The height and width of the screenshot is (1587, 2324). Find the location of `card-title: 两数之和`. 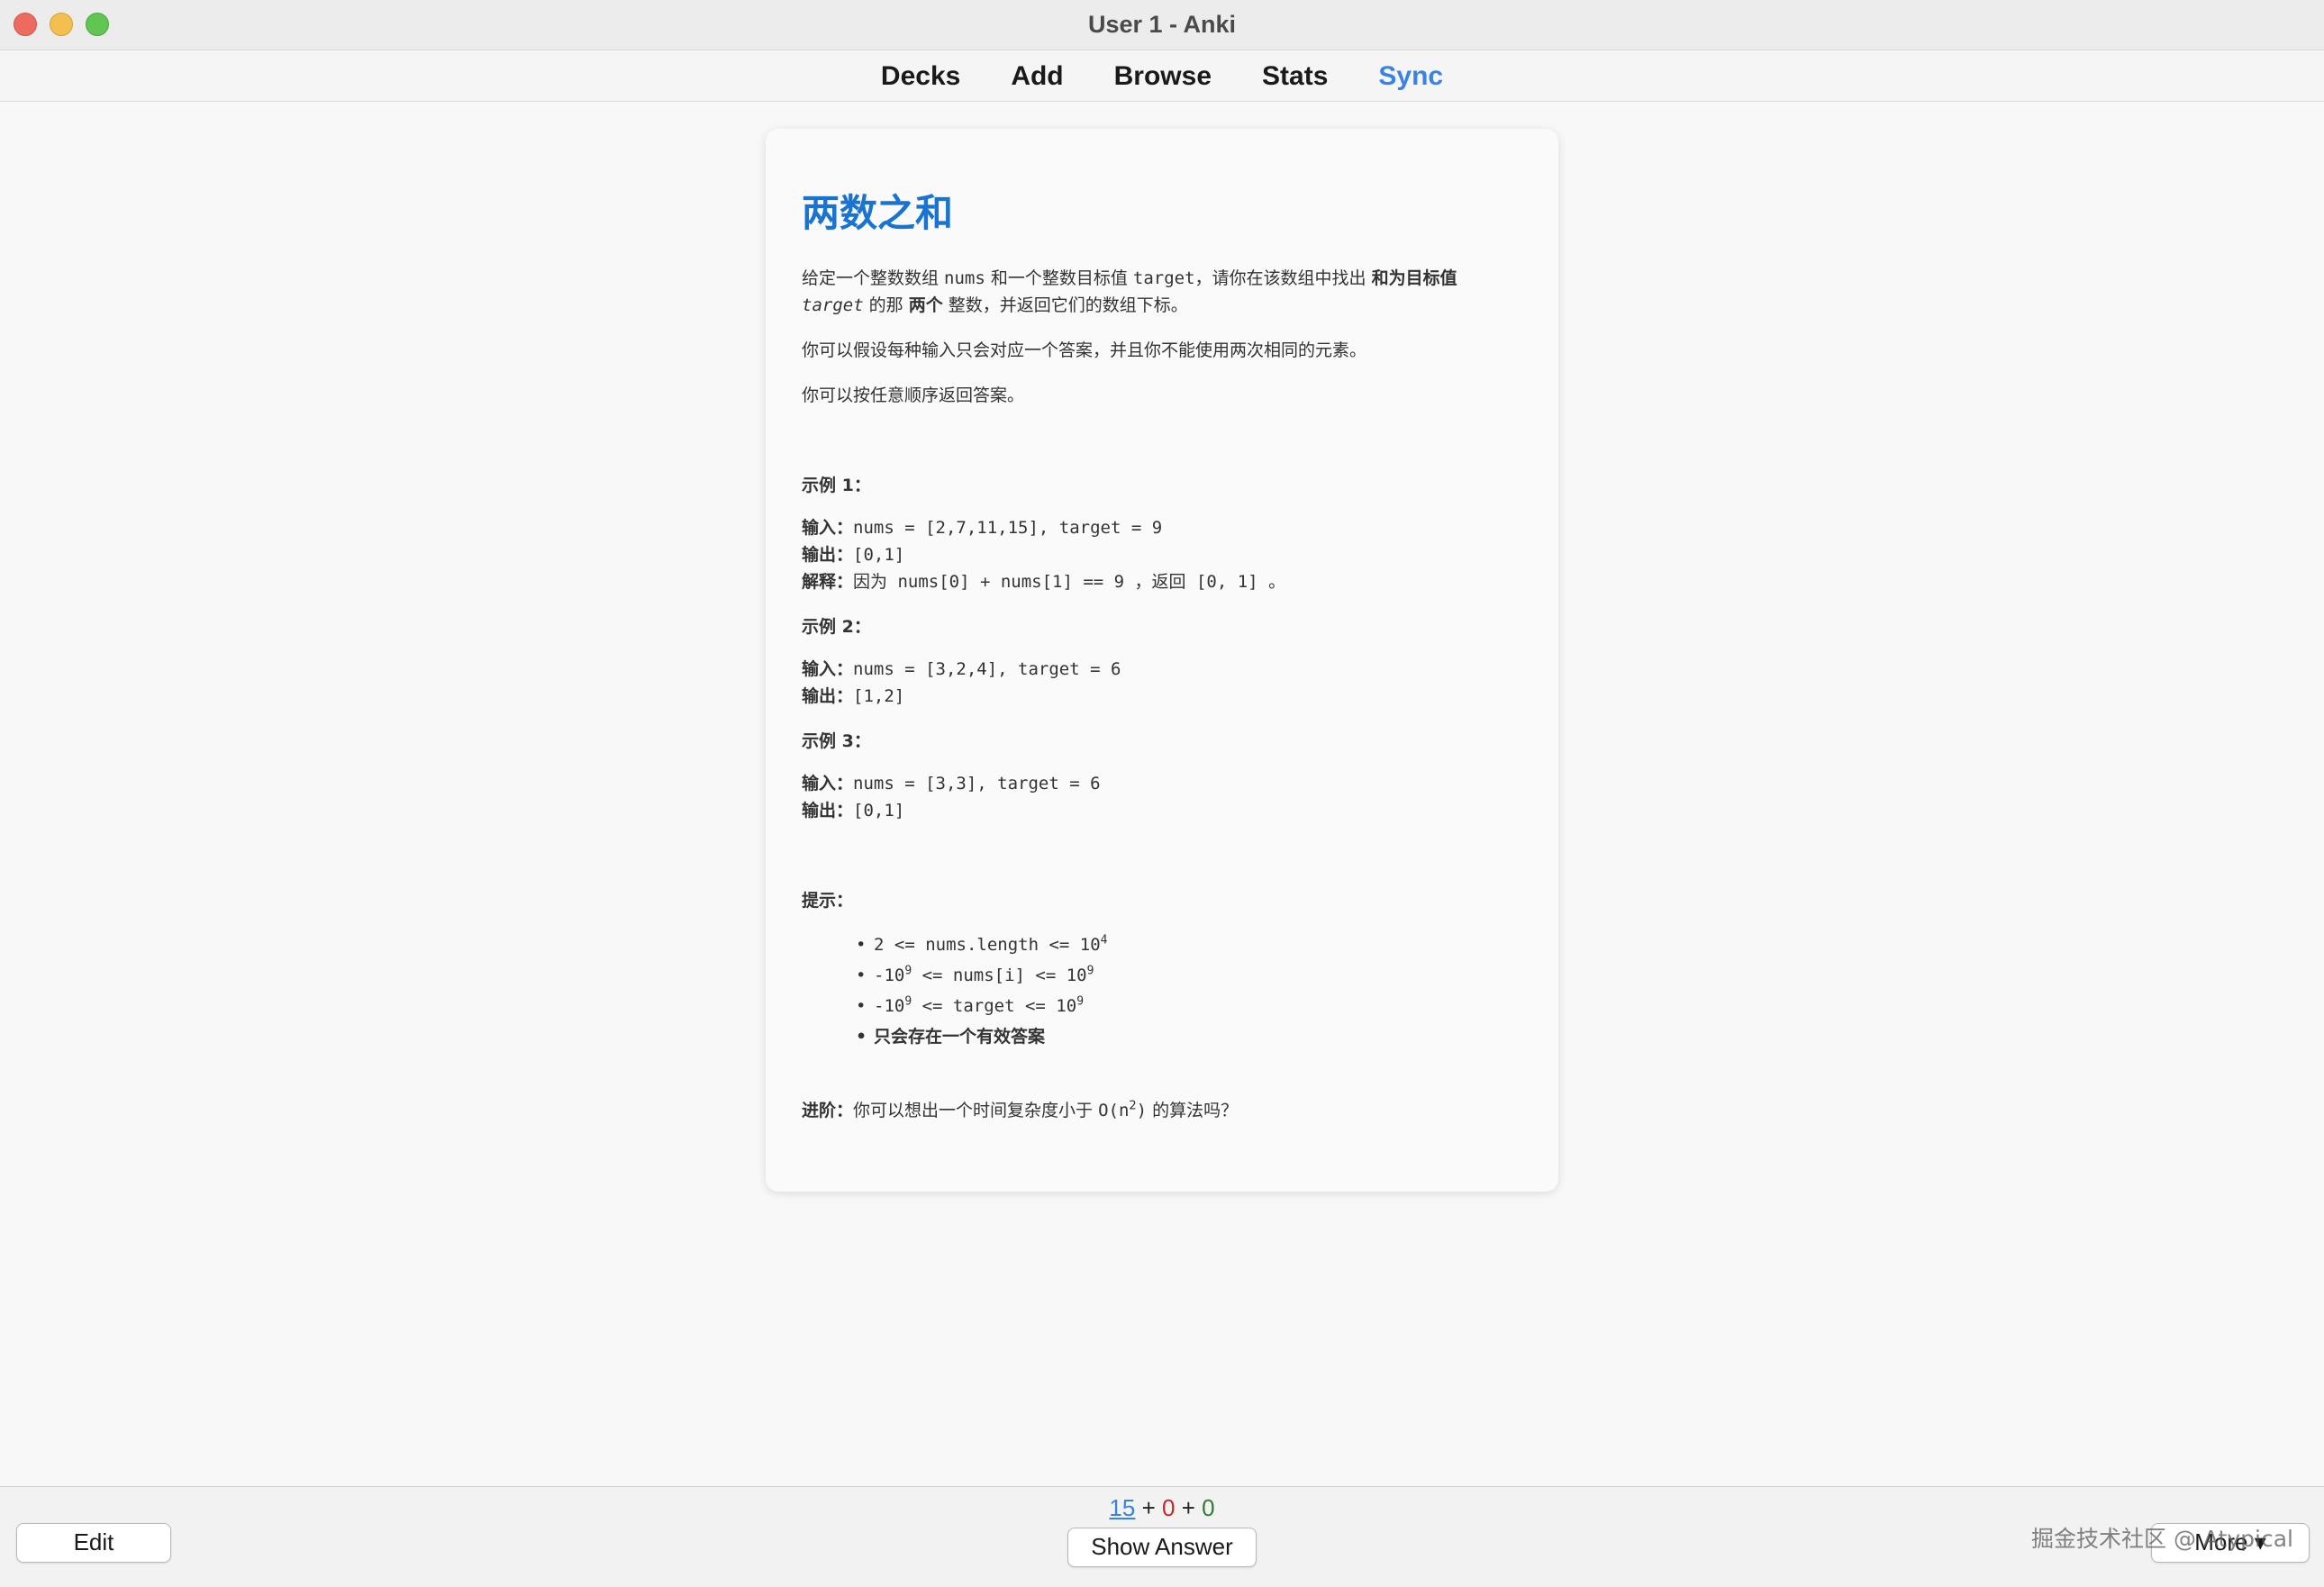

card-title: 两数之和 is located at coordinates (878, 213).